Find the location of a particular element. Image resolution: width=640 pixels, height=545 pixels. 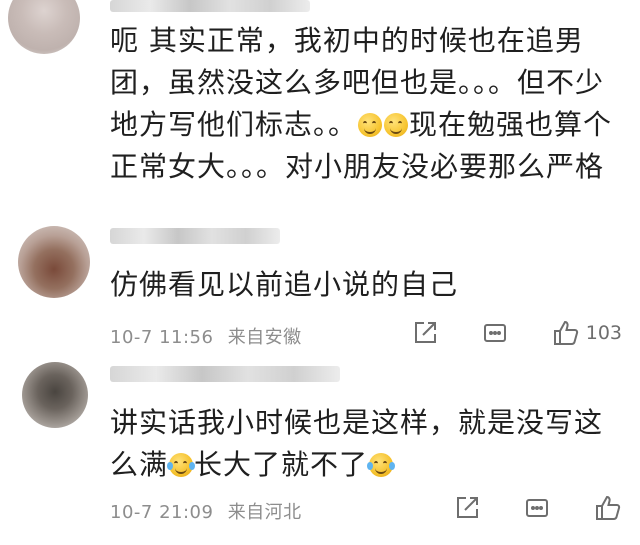

comment-text: 仿佛看见以前追小说的自己 is located at coordinates (284, 284).